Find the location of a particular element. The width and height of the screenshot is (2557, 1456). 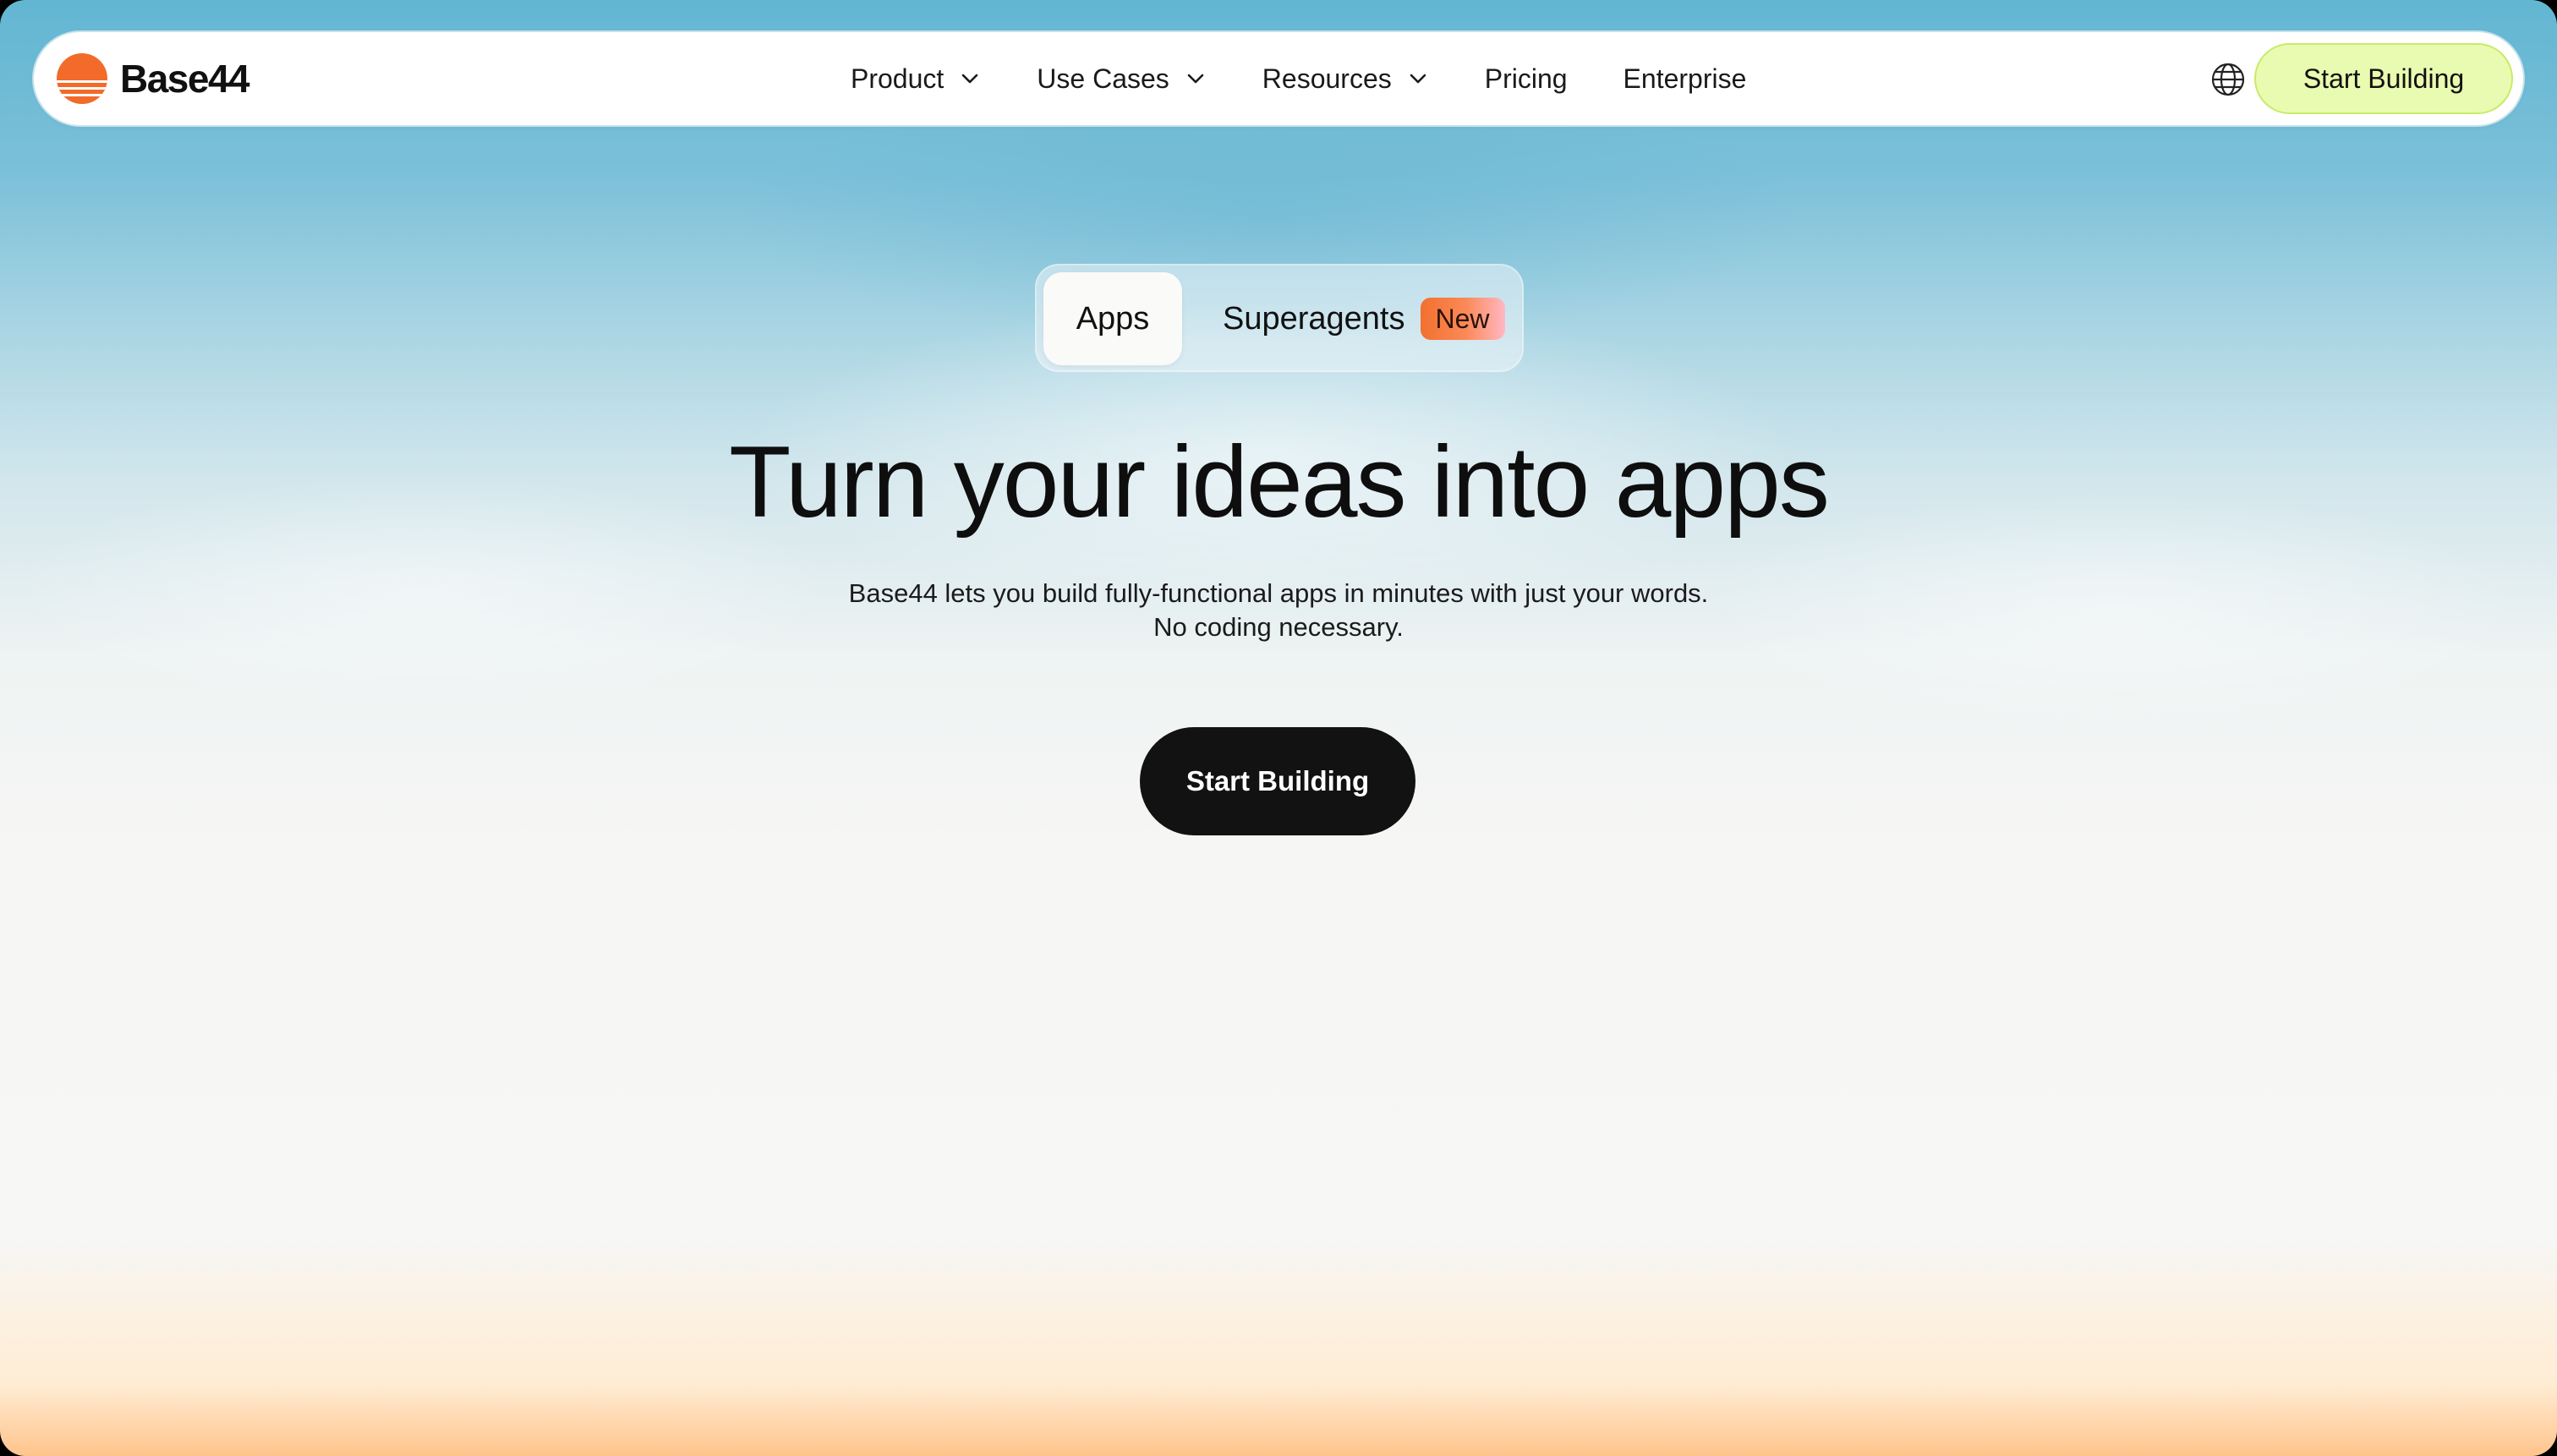

nav-item-label: Pricing is located at coordinates (1526, 79).